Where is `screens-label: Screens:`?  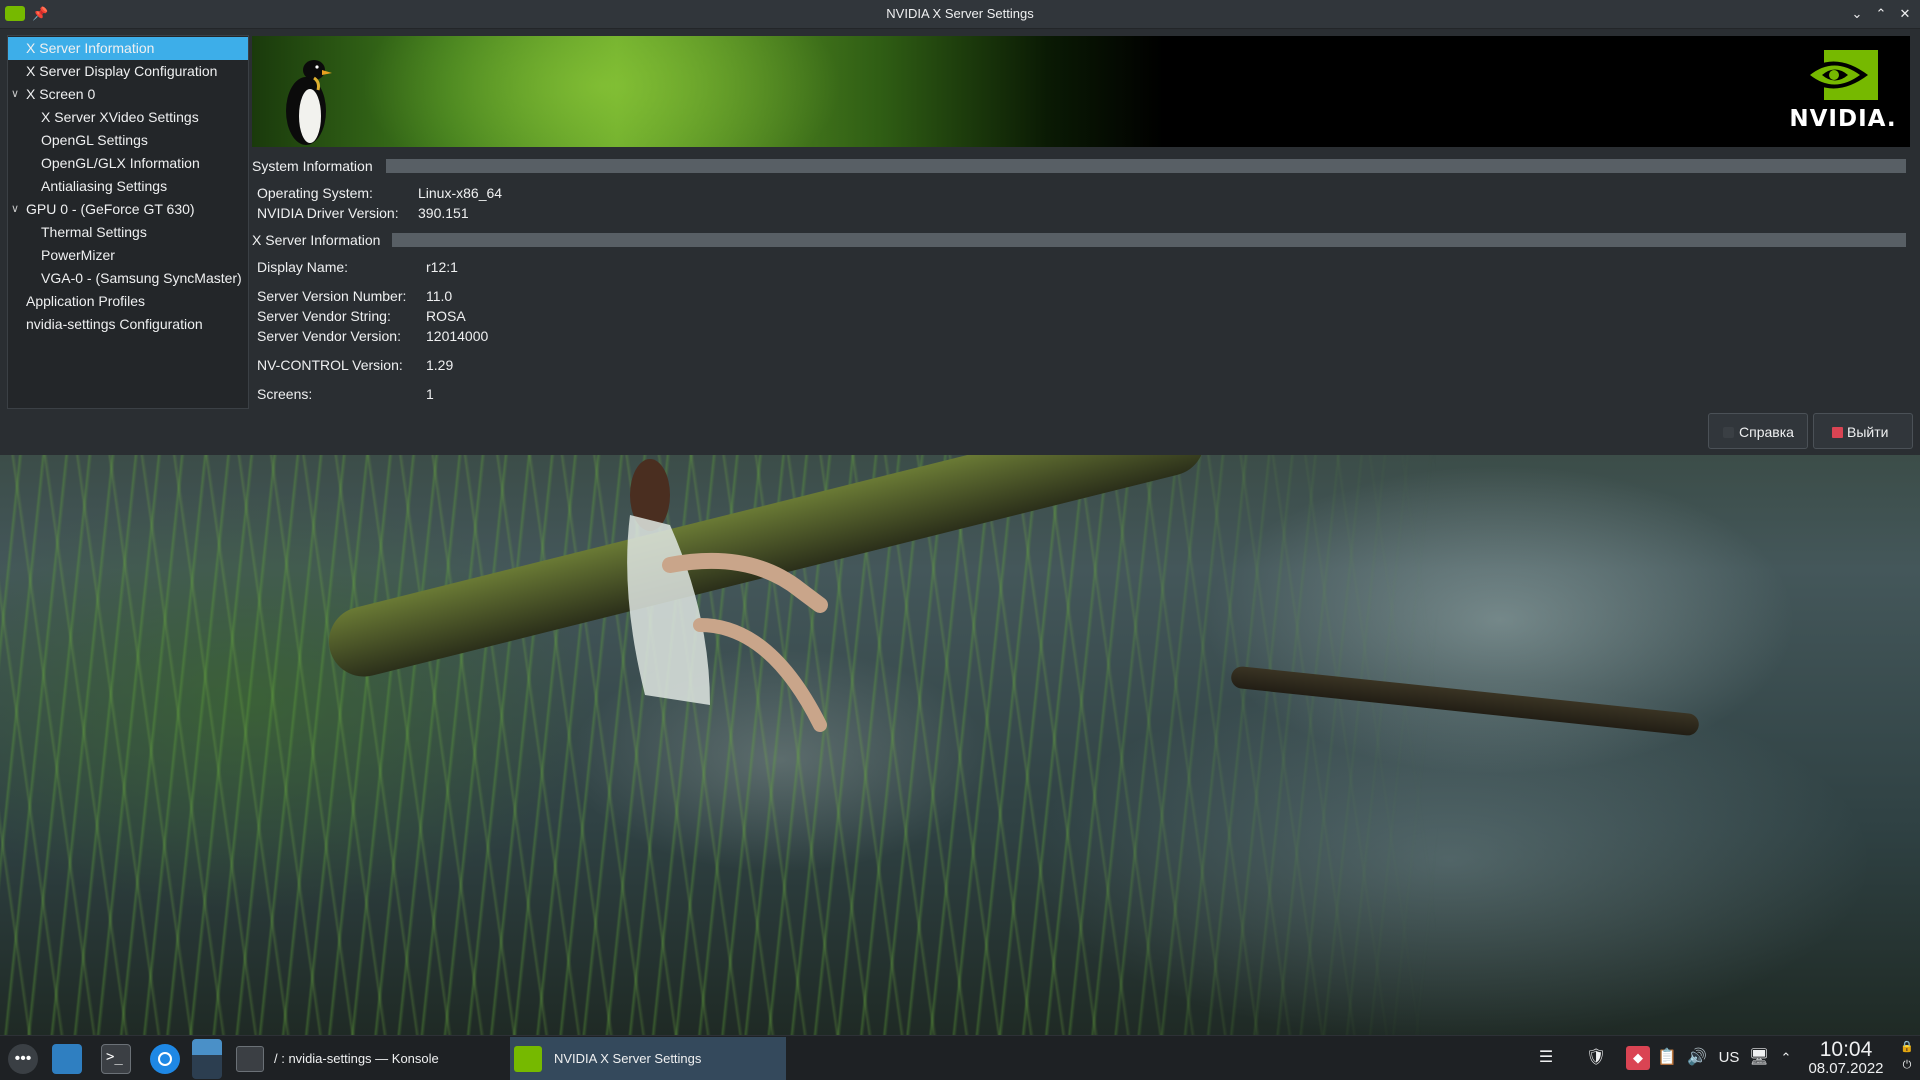
screens-label: Screens: is located at coordinates (285, 394).